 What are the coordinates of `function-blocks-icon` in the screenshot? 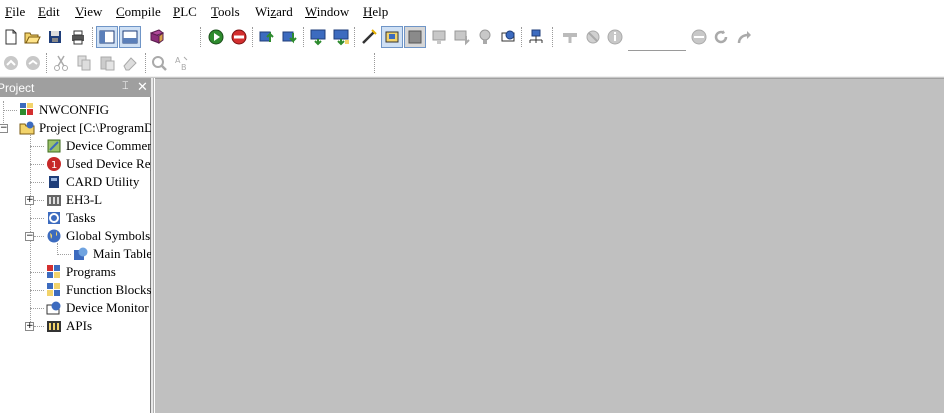 It's located at (54, 290).